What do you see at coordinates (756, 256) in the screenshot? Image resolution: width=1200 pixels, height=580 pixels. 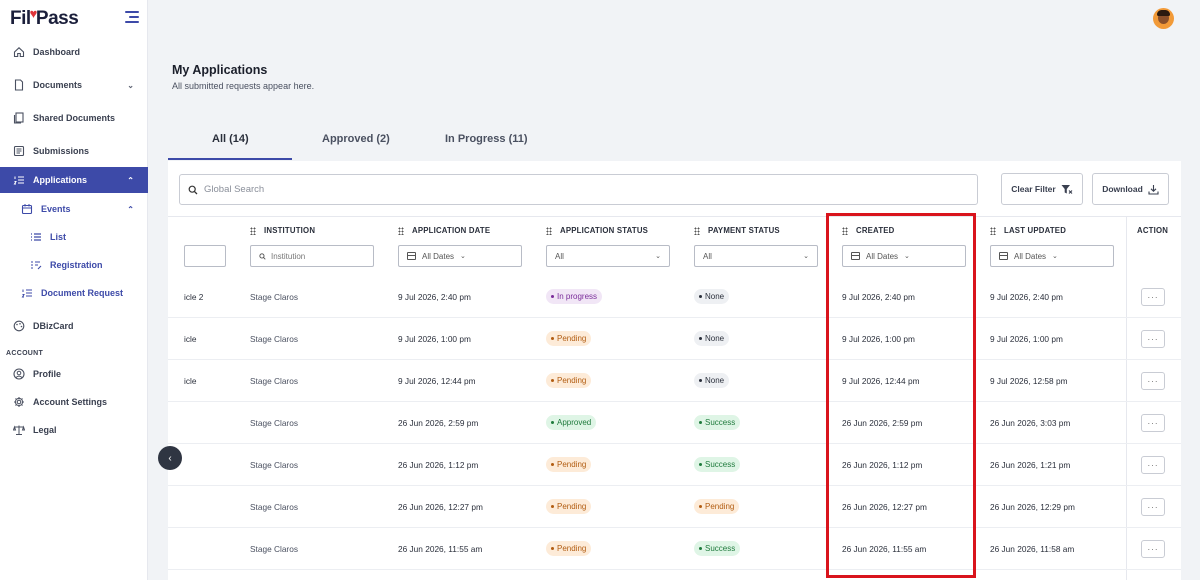 I see `payment-status-filter: All ⌄` at bounding box center [756, 256].